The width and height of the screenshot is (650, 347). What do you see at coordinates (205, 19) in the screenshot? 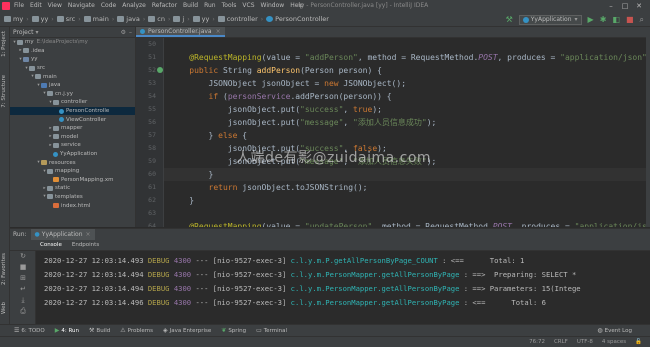
I see `breadcrumb-yy-pkg: yy ›` at bounding box center [205, 19].